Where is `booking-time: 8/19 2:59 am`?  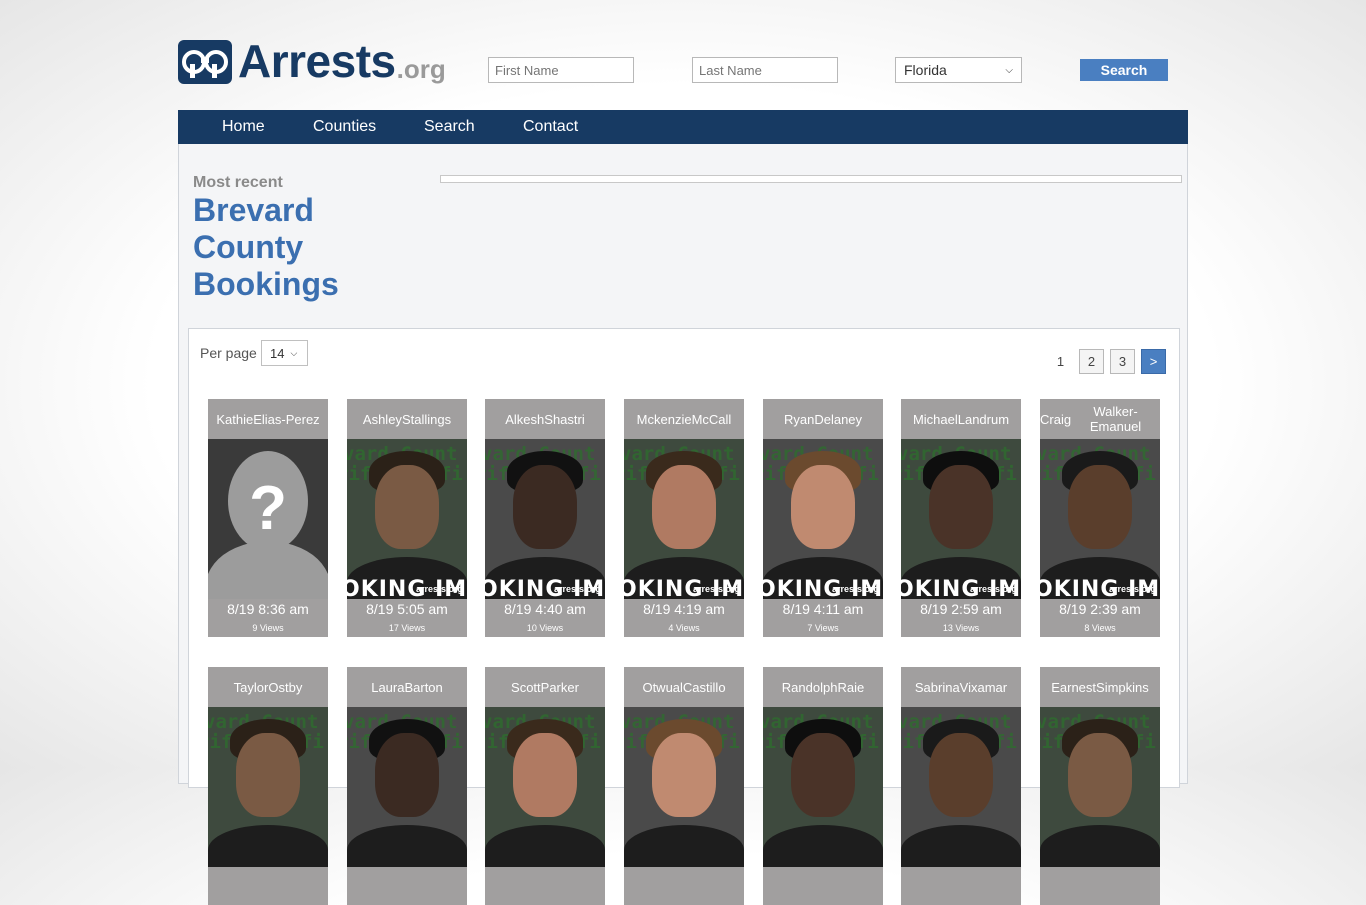 booking-time: 8/19 2:59 am is located at coordinates (961, 609).